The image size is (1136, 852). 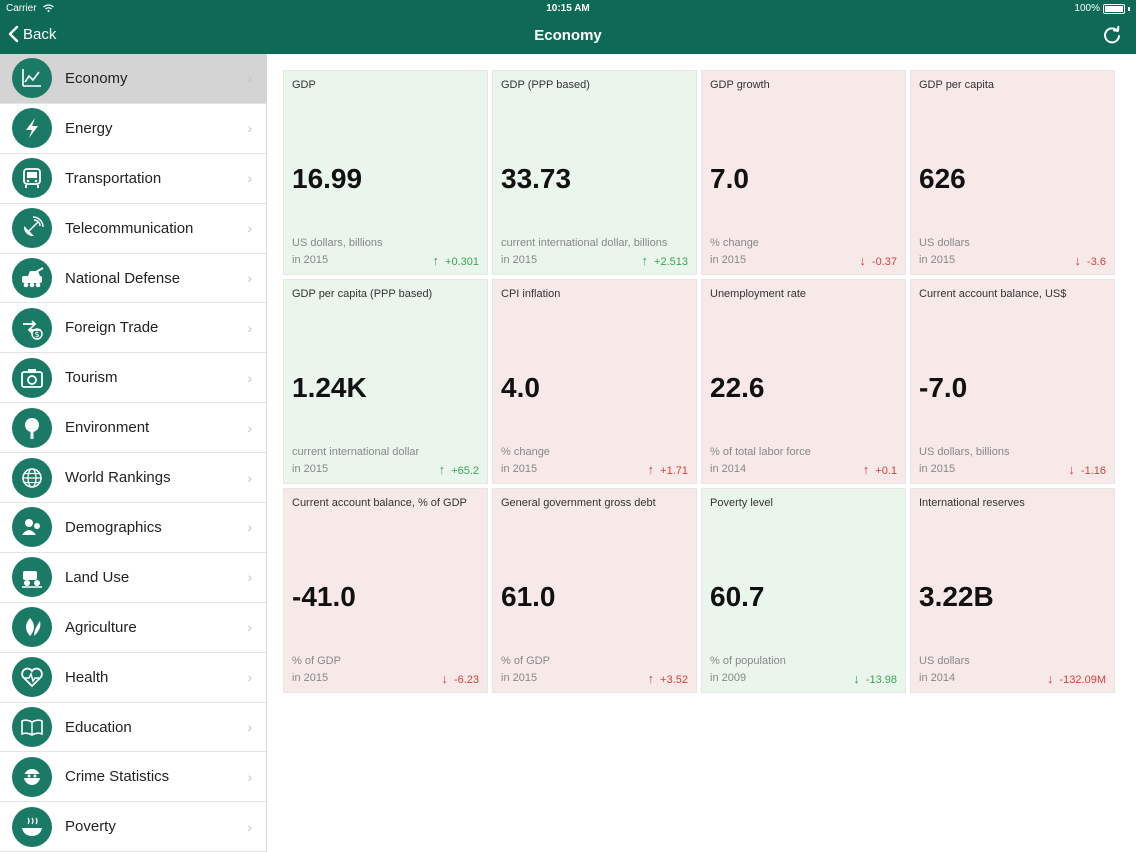 I want to click on sidebar-item-economy: Economy ›, so click(x=133, y=79).